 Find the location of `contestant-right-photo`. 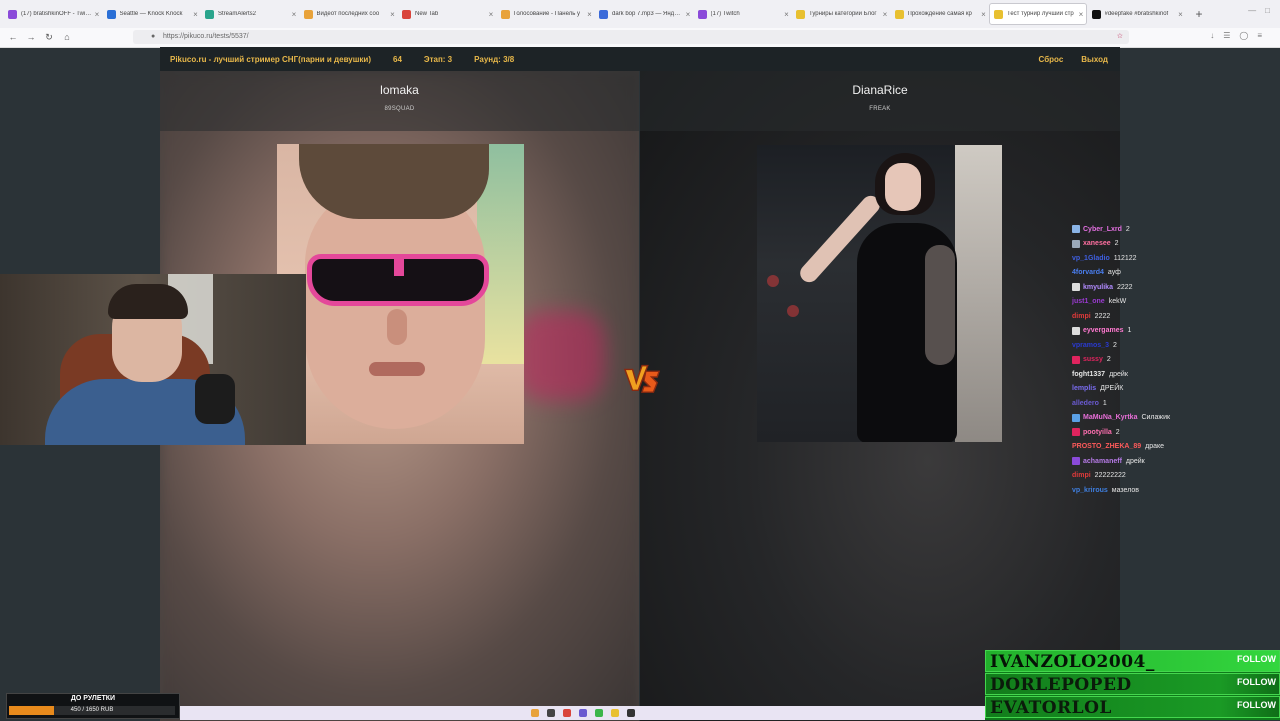

contestant-right-photo is located at coordinates (879, 293).